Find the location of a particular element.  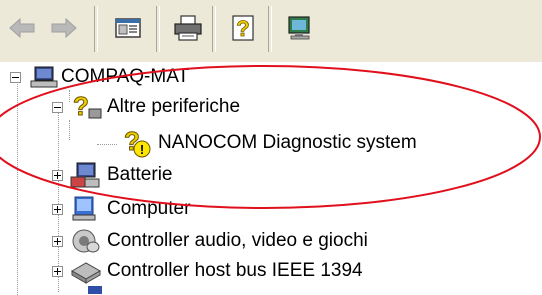

properties-icon is located at coordinates (128, 28).